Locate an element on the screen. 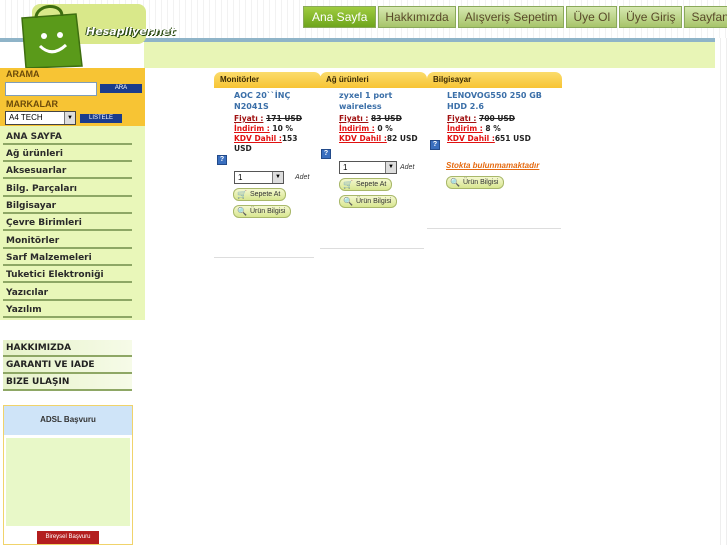  category-item: Sarf Malzemeleri is located at coordinates (67, 258).